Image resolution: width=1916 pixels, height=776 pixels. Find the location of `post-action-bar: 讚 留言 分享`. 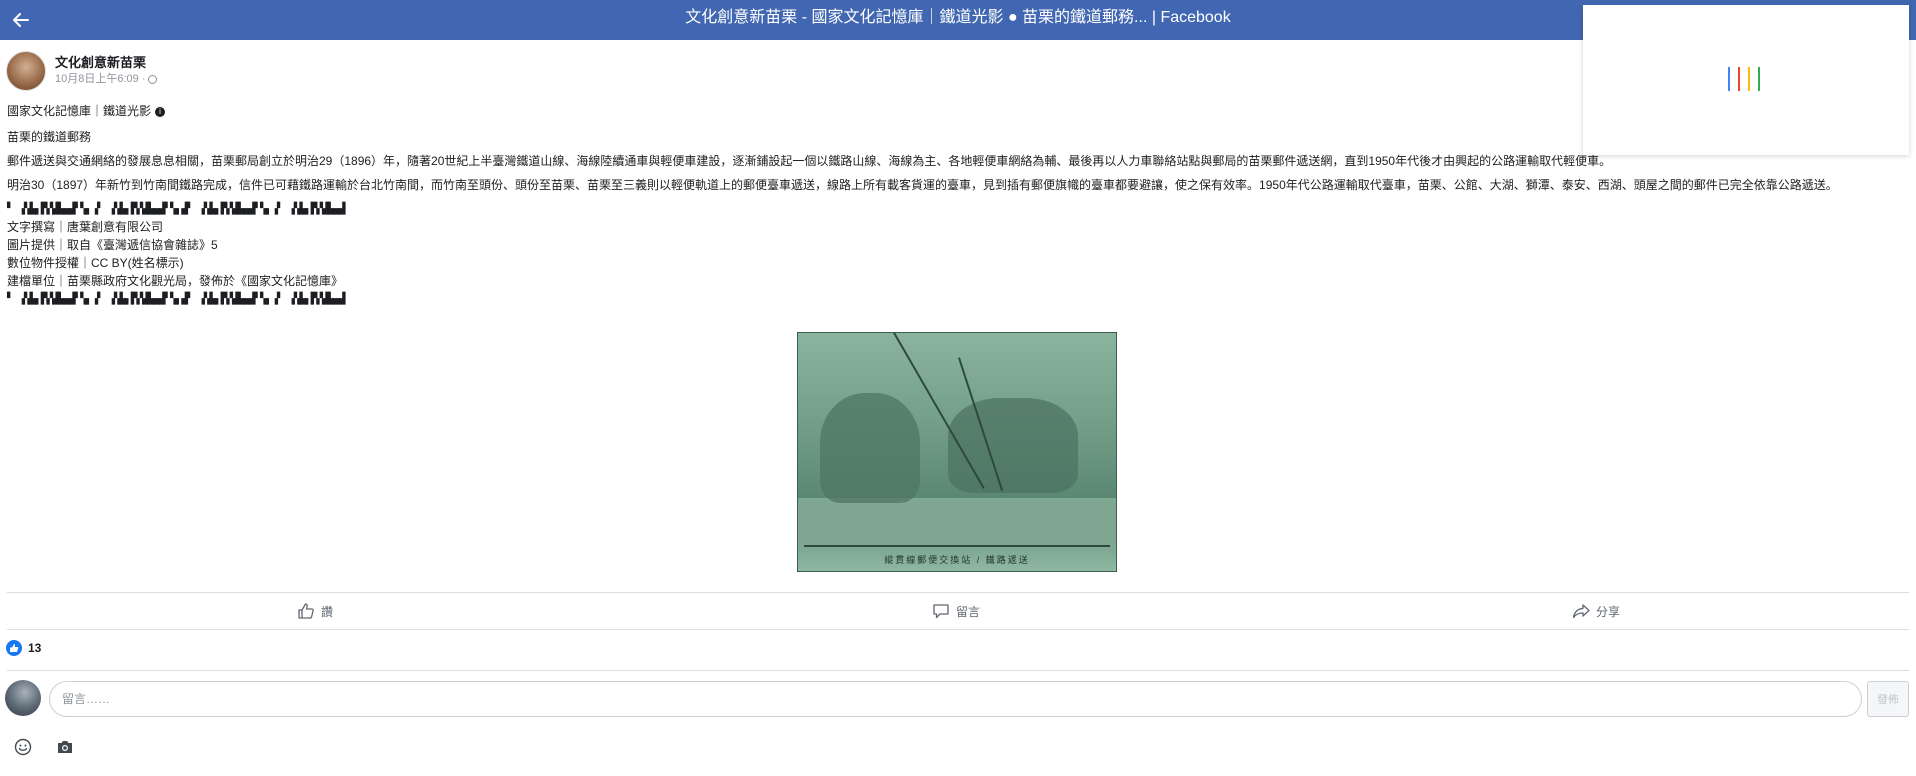

post-action-bar: 讚 留言 分享 is located at coordinates (958, 611).